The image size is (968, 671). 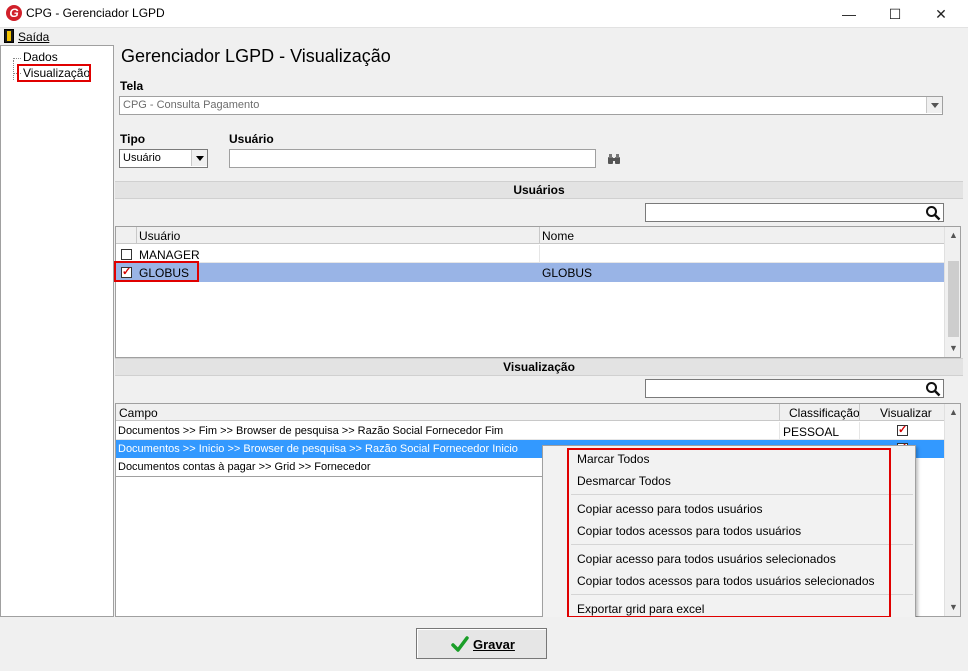 What do you see at coordinates (460, 644) in the screenshot?
I see `checkmark-icon` at bounding box center [460, 644].